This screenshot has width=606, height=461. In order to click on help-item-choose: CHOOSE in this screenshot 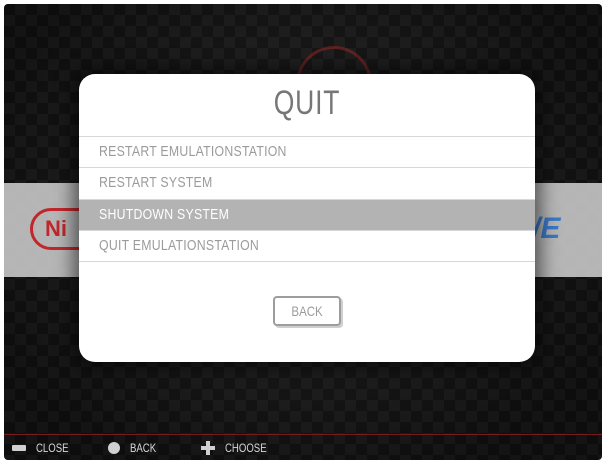, I will do `click(239, 448)`.